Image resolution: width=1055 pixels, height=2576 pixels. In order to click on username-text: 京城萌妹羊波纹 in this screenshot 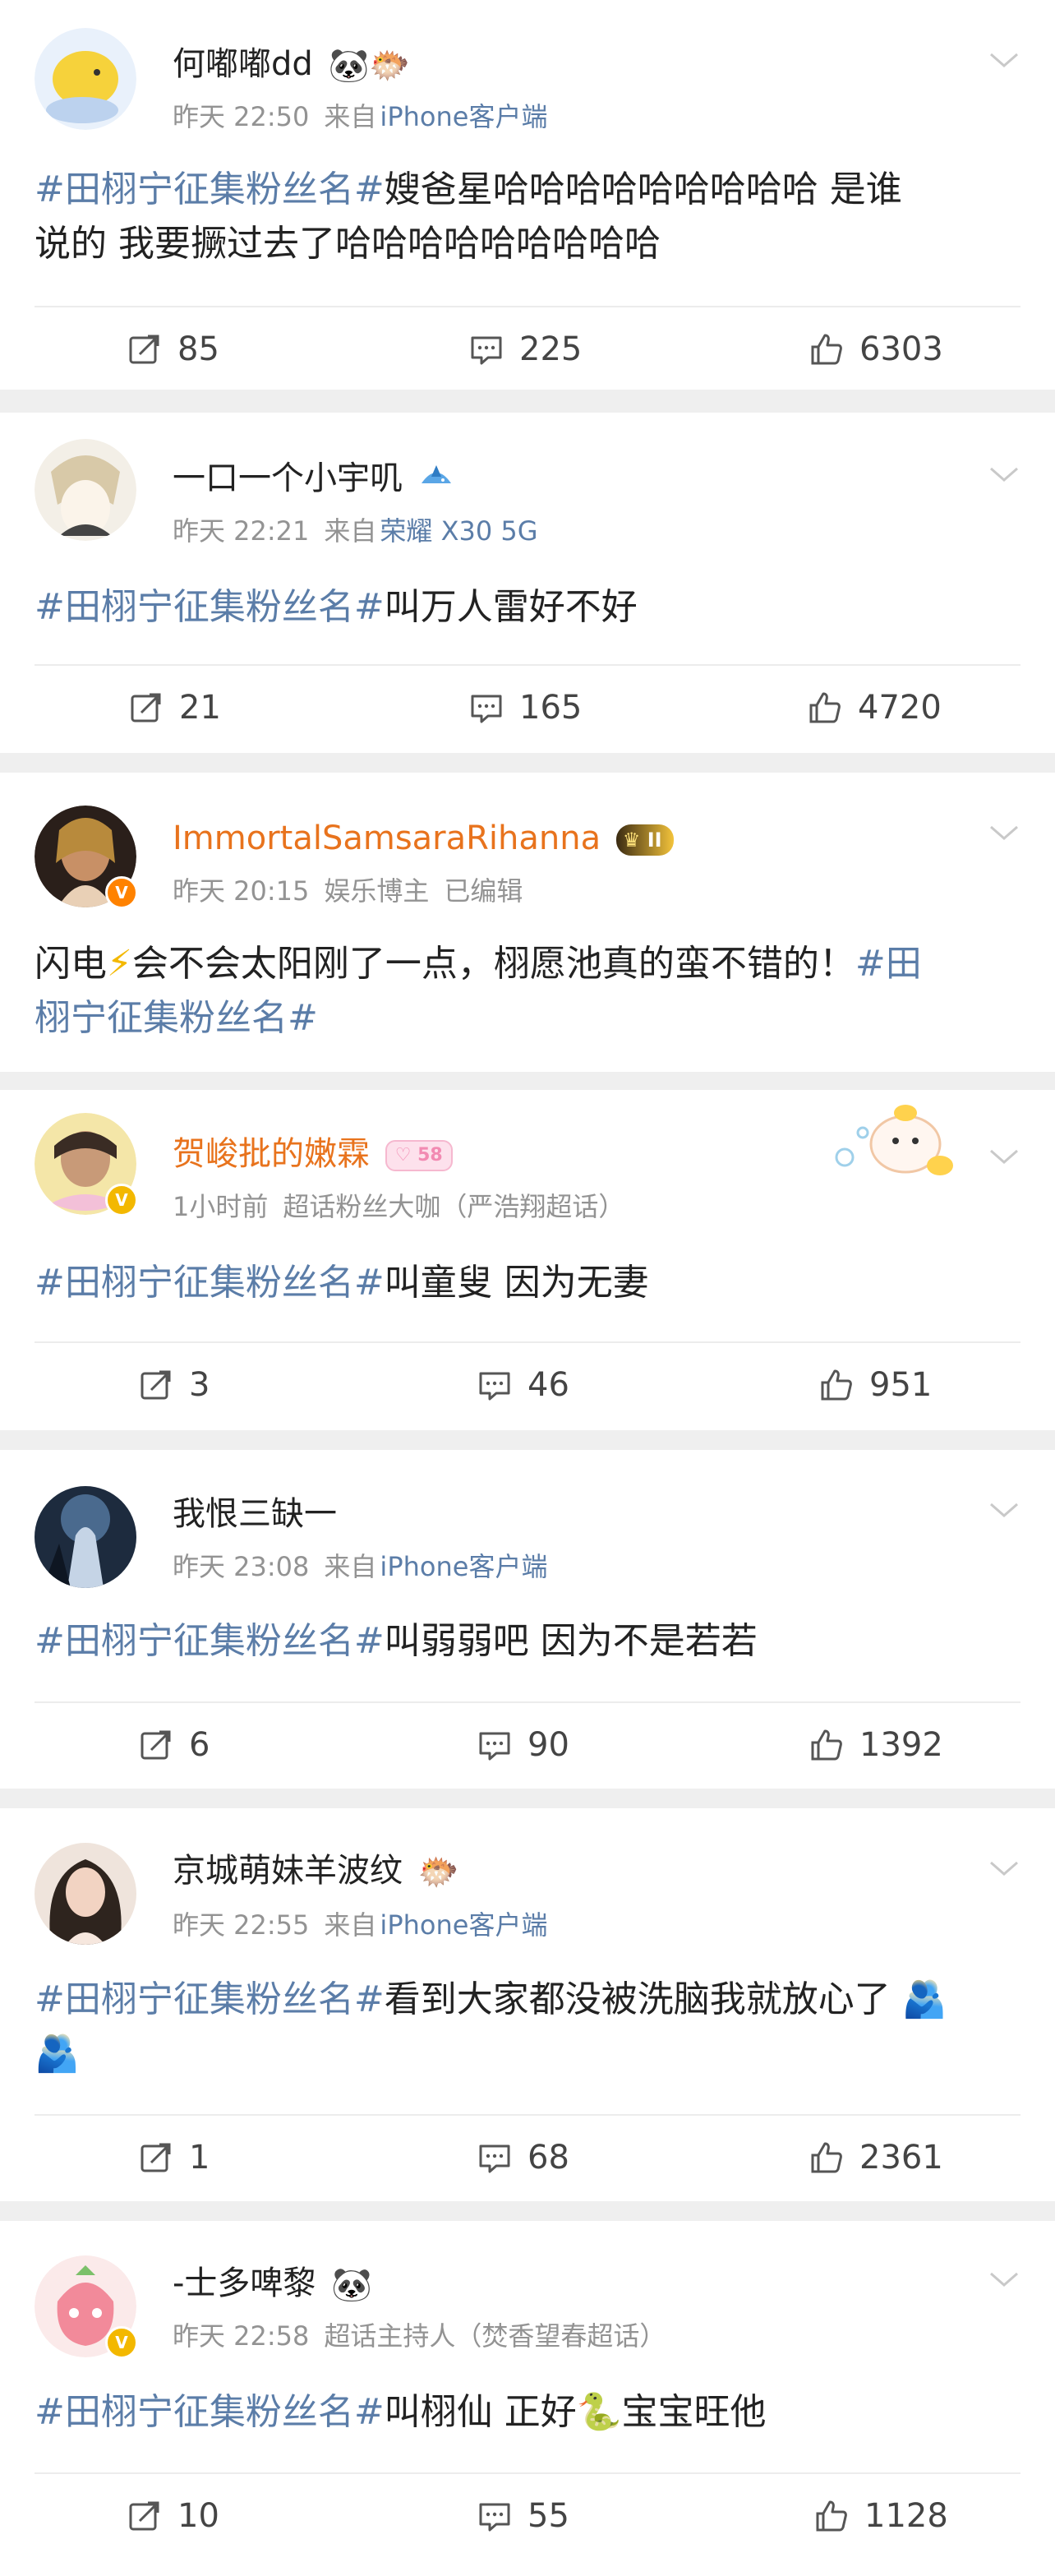, I will do `click(288, 1871)`.